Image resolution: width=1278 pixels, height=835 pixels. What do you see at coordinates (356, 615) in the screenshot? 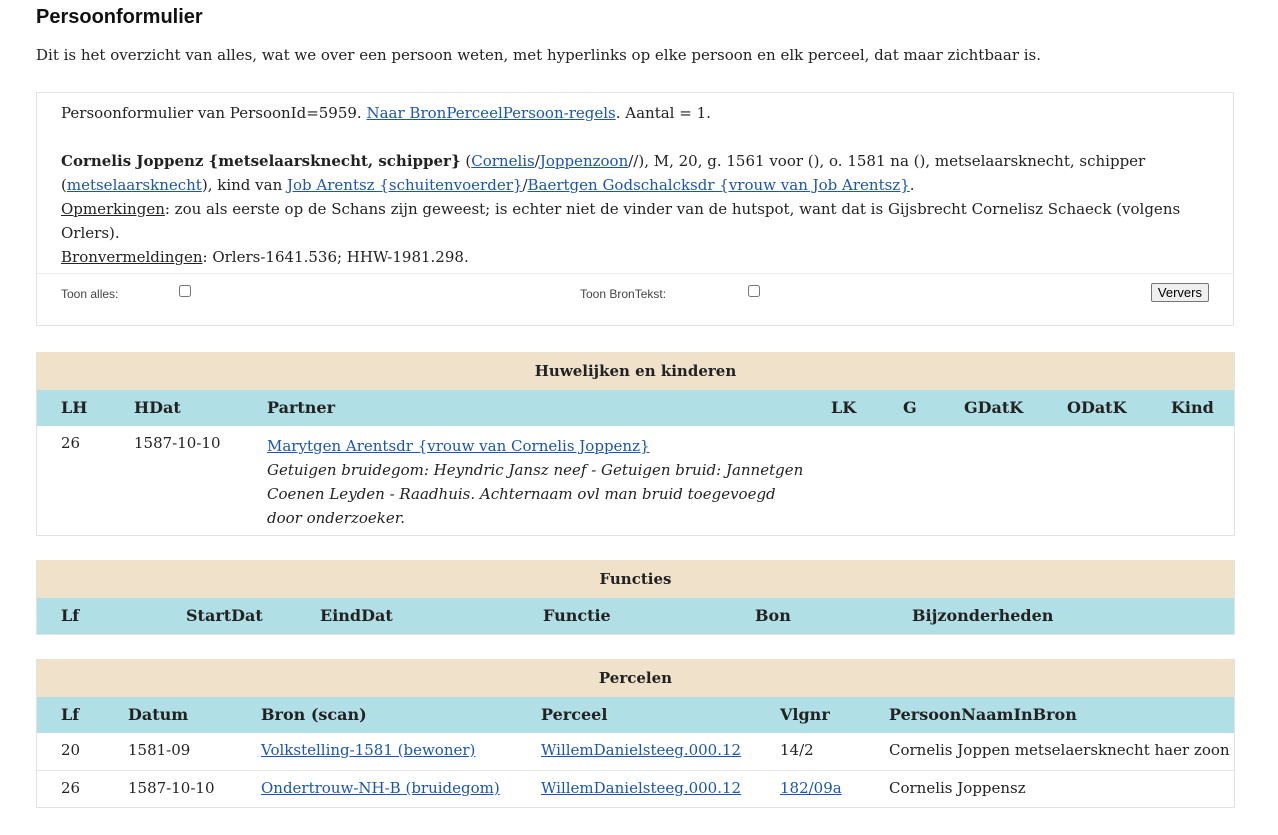
I see `col-einddat: EindDat` at bounding box center [356, 615].